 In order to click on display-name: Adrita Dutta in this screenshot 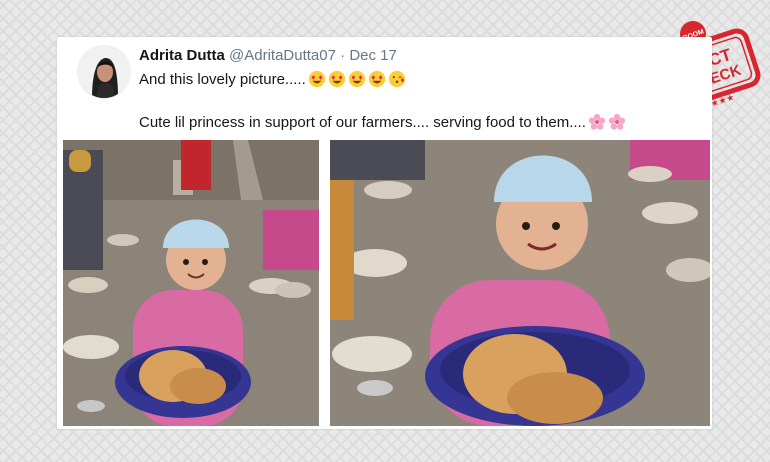, I will do `click(182, 55)`.